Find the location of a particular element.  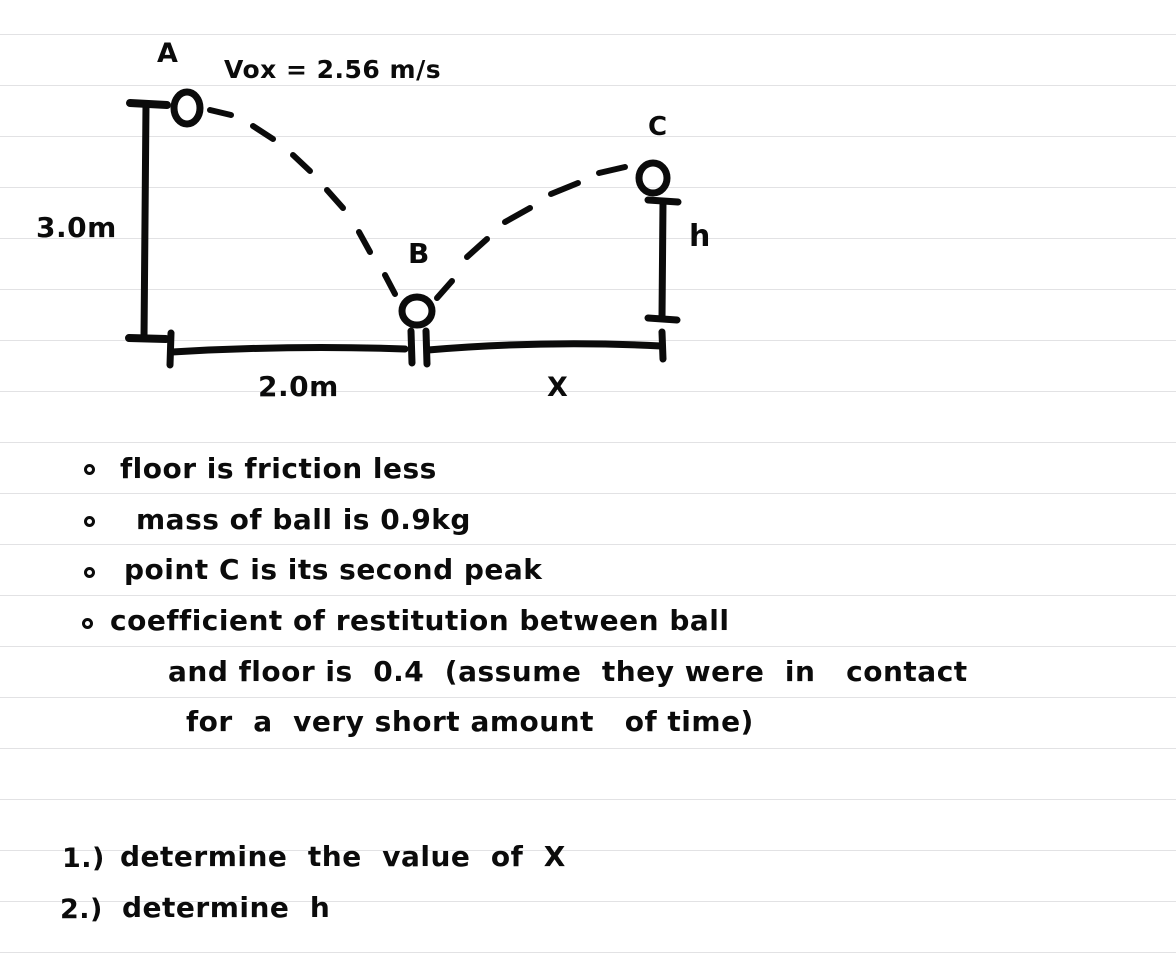

label-point-c: C is located at coordinates (658, 127).